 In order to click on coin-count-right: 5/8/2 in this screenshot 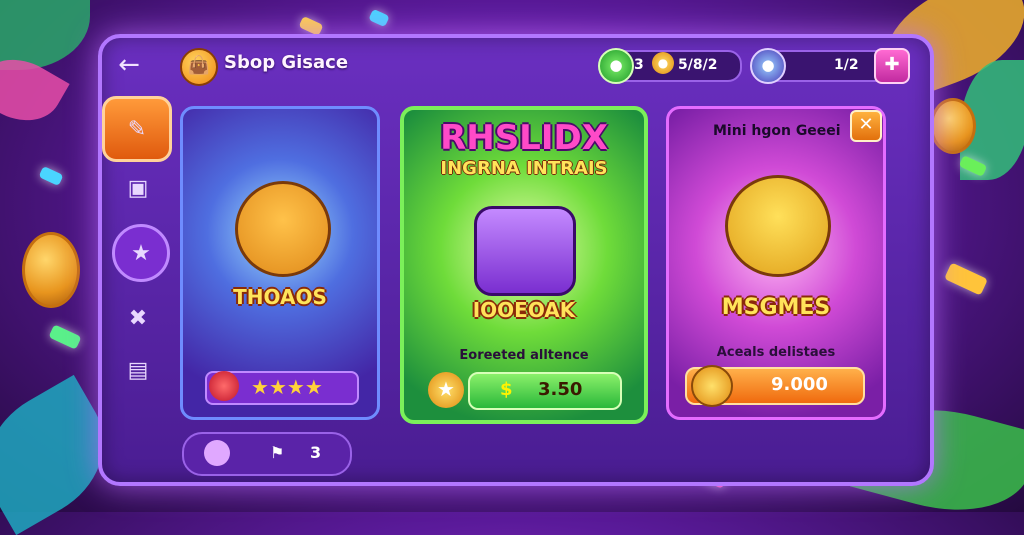, I will do `click(698, 65)`.